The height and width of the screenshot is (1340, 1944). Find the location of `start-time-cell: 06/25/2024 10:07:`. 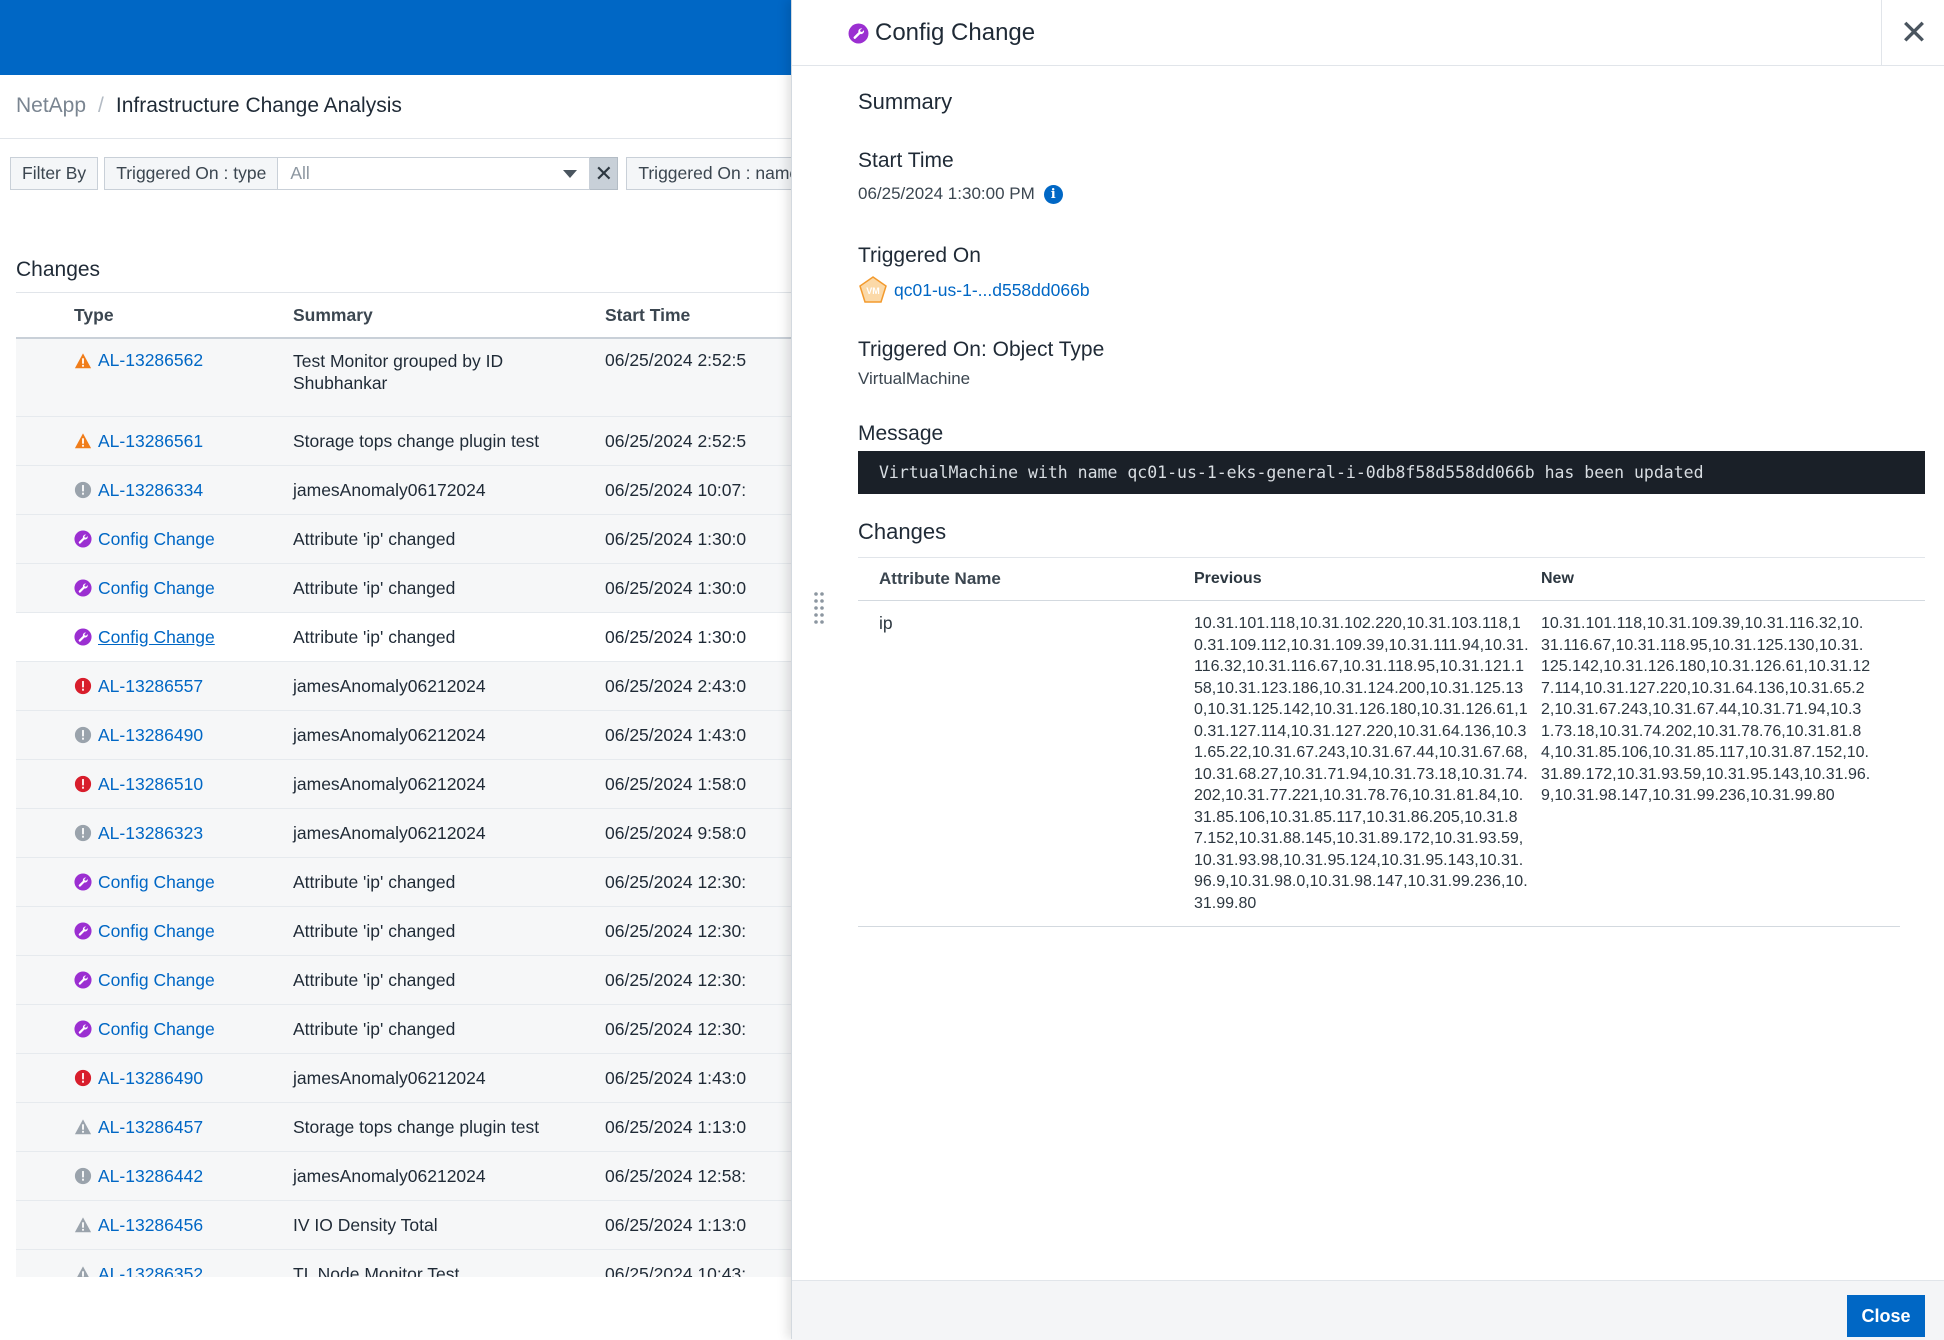

start-time-cell: 06/25/2024 10:07: is located at coordinates (694, 490).